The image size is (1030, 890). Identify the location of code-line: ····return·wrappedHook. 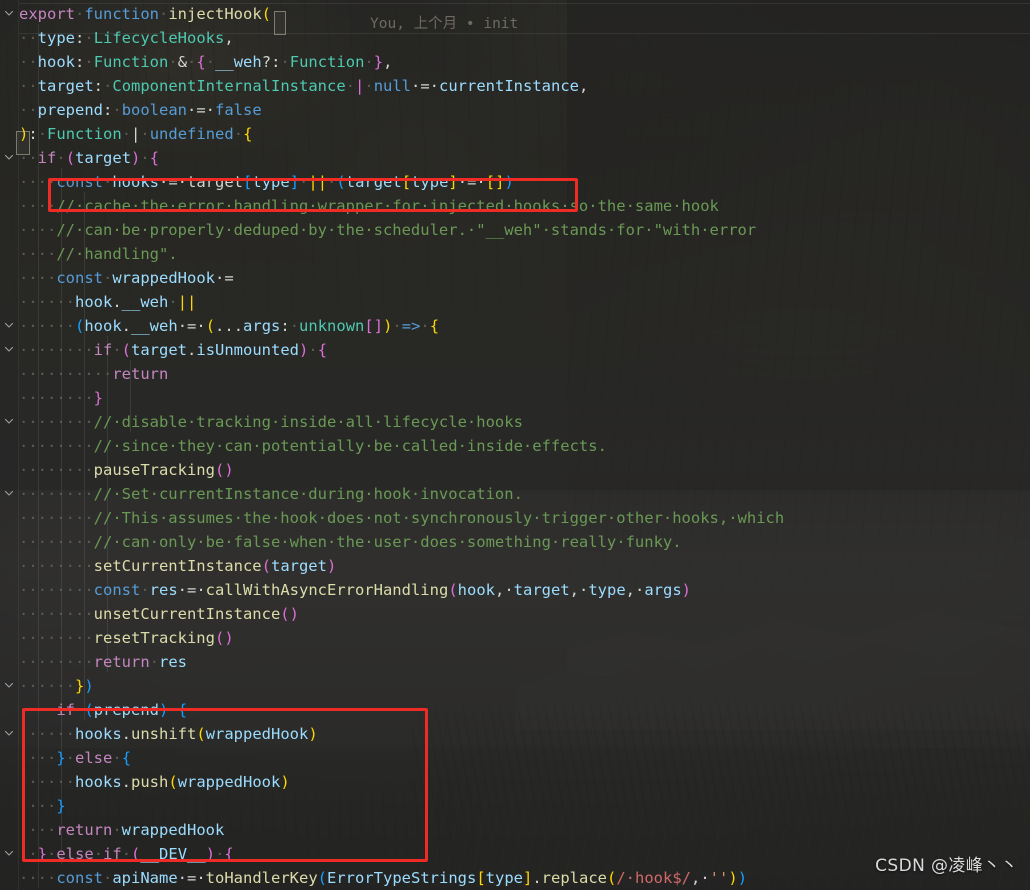
(121, 830).